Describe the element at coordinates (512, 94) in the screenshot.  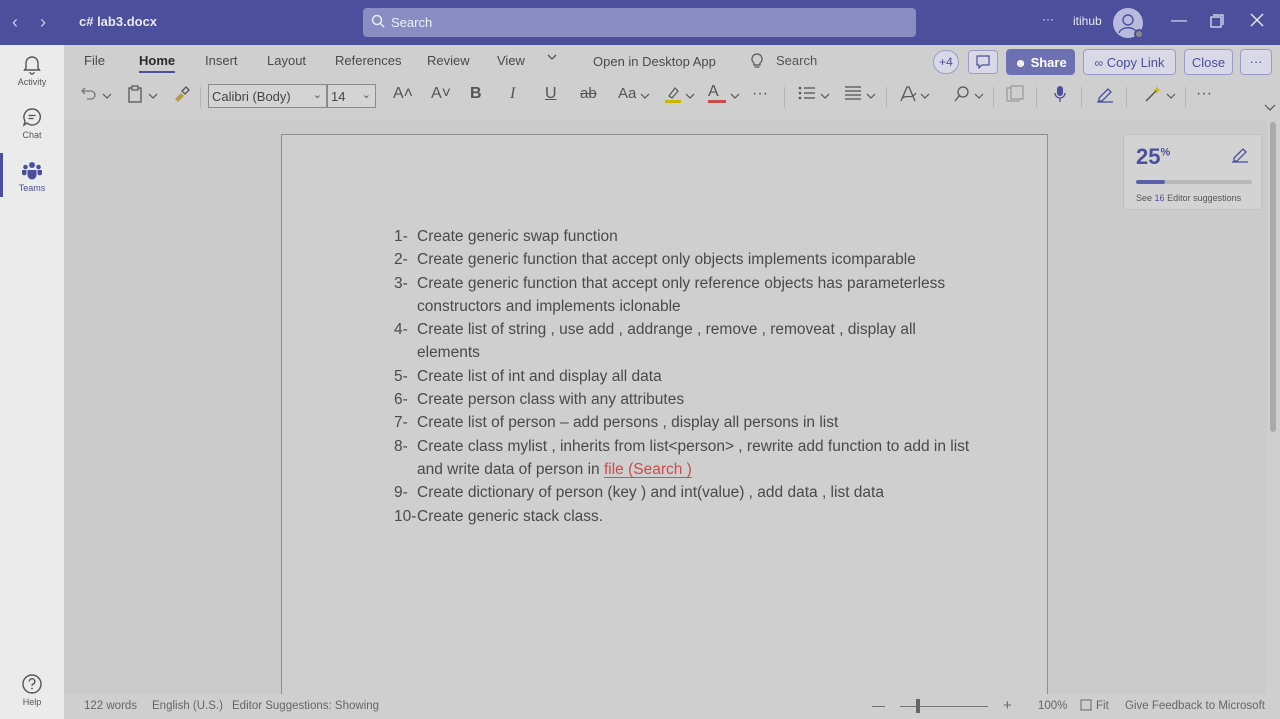
I see `italic-button: I` at that location.